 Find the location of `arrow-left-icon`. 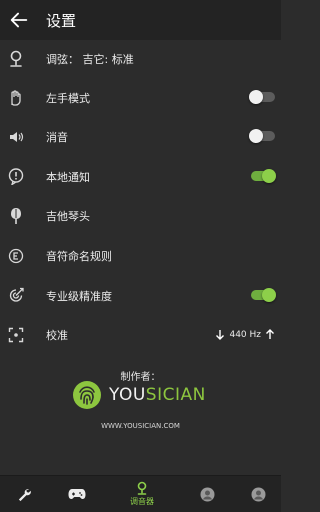

arrow-left-icon is located at coordinates (19, 20).